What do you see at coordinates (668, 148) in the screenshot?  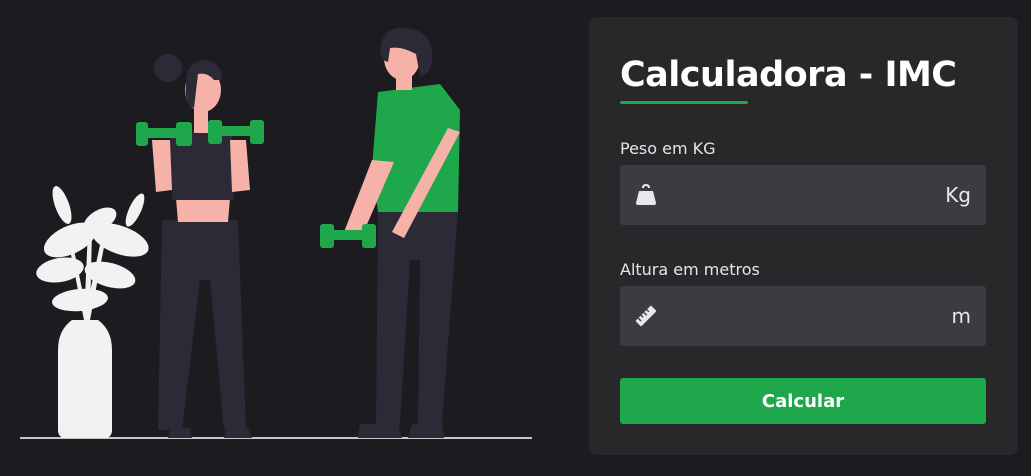 I see `weight-label: Peso em KG` at bounding box center [668, 148].